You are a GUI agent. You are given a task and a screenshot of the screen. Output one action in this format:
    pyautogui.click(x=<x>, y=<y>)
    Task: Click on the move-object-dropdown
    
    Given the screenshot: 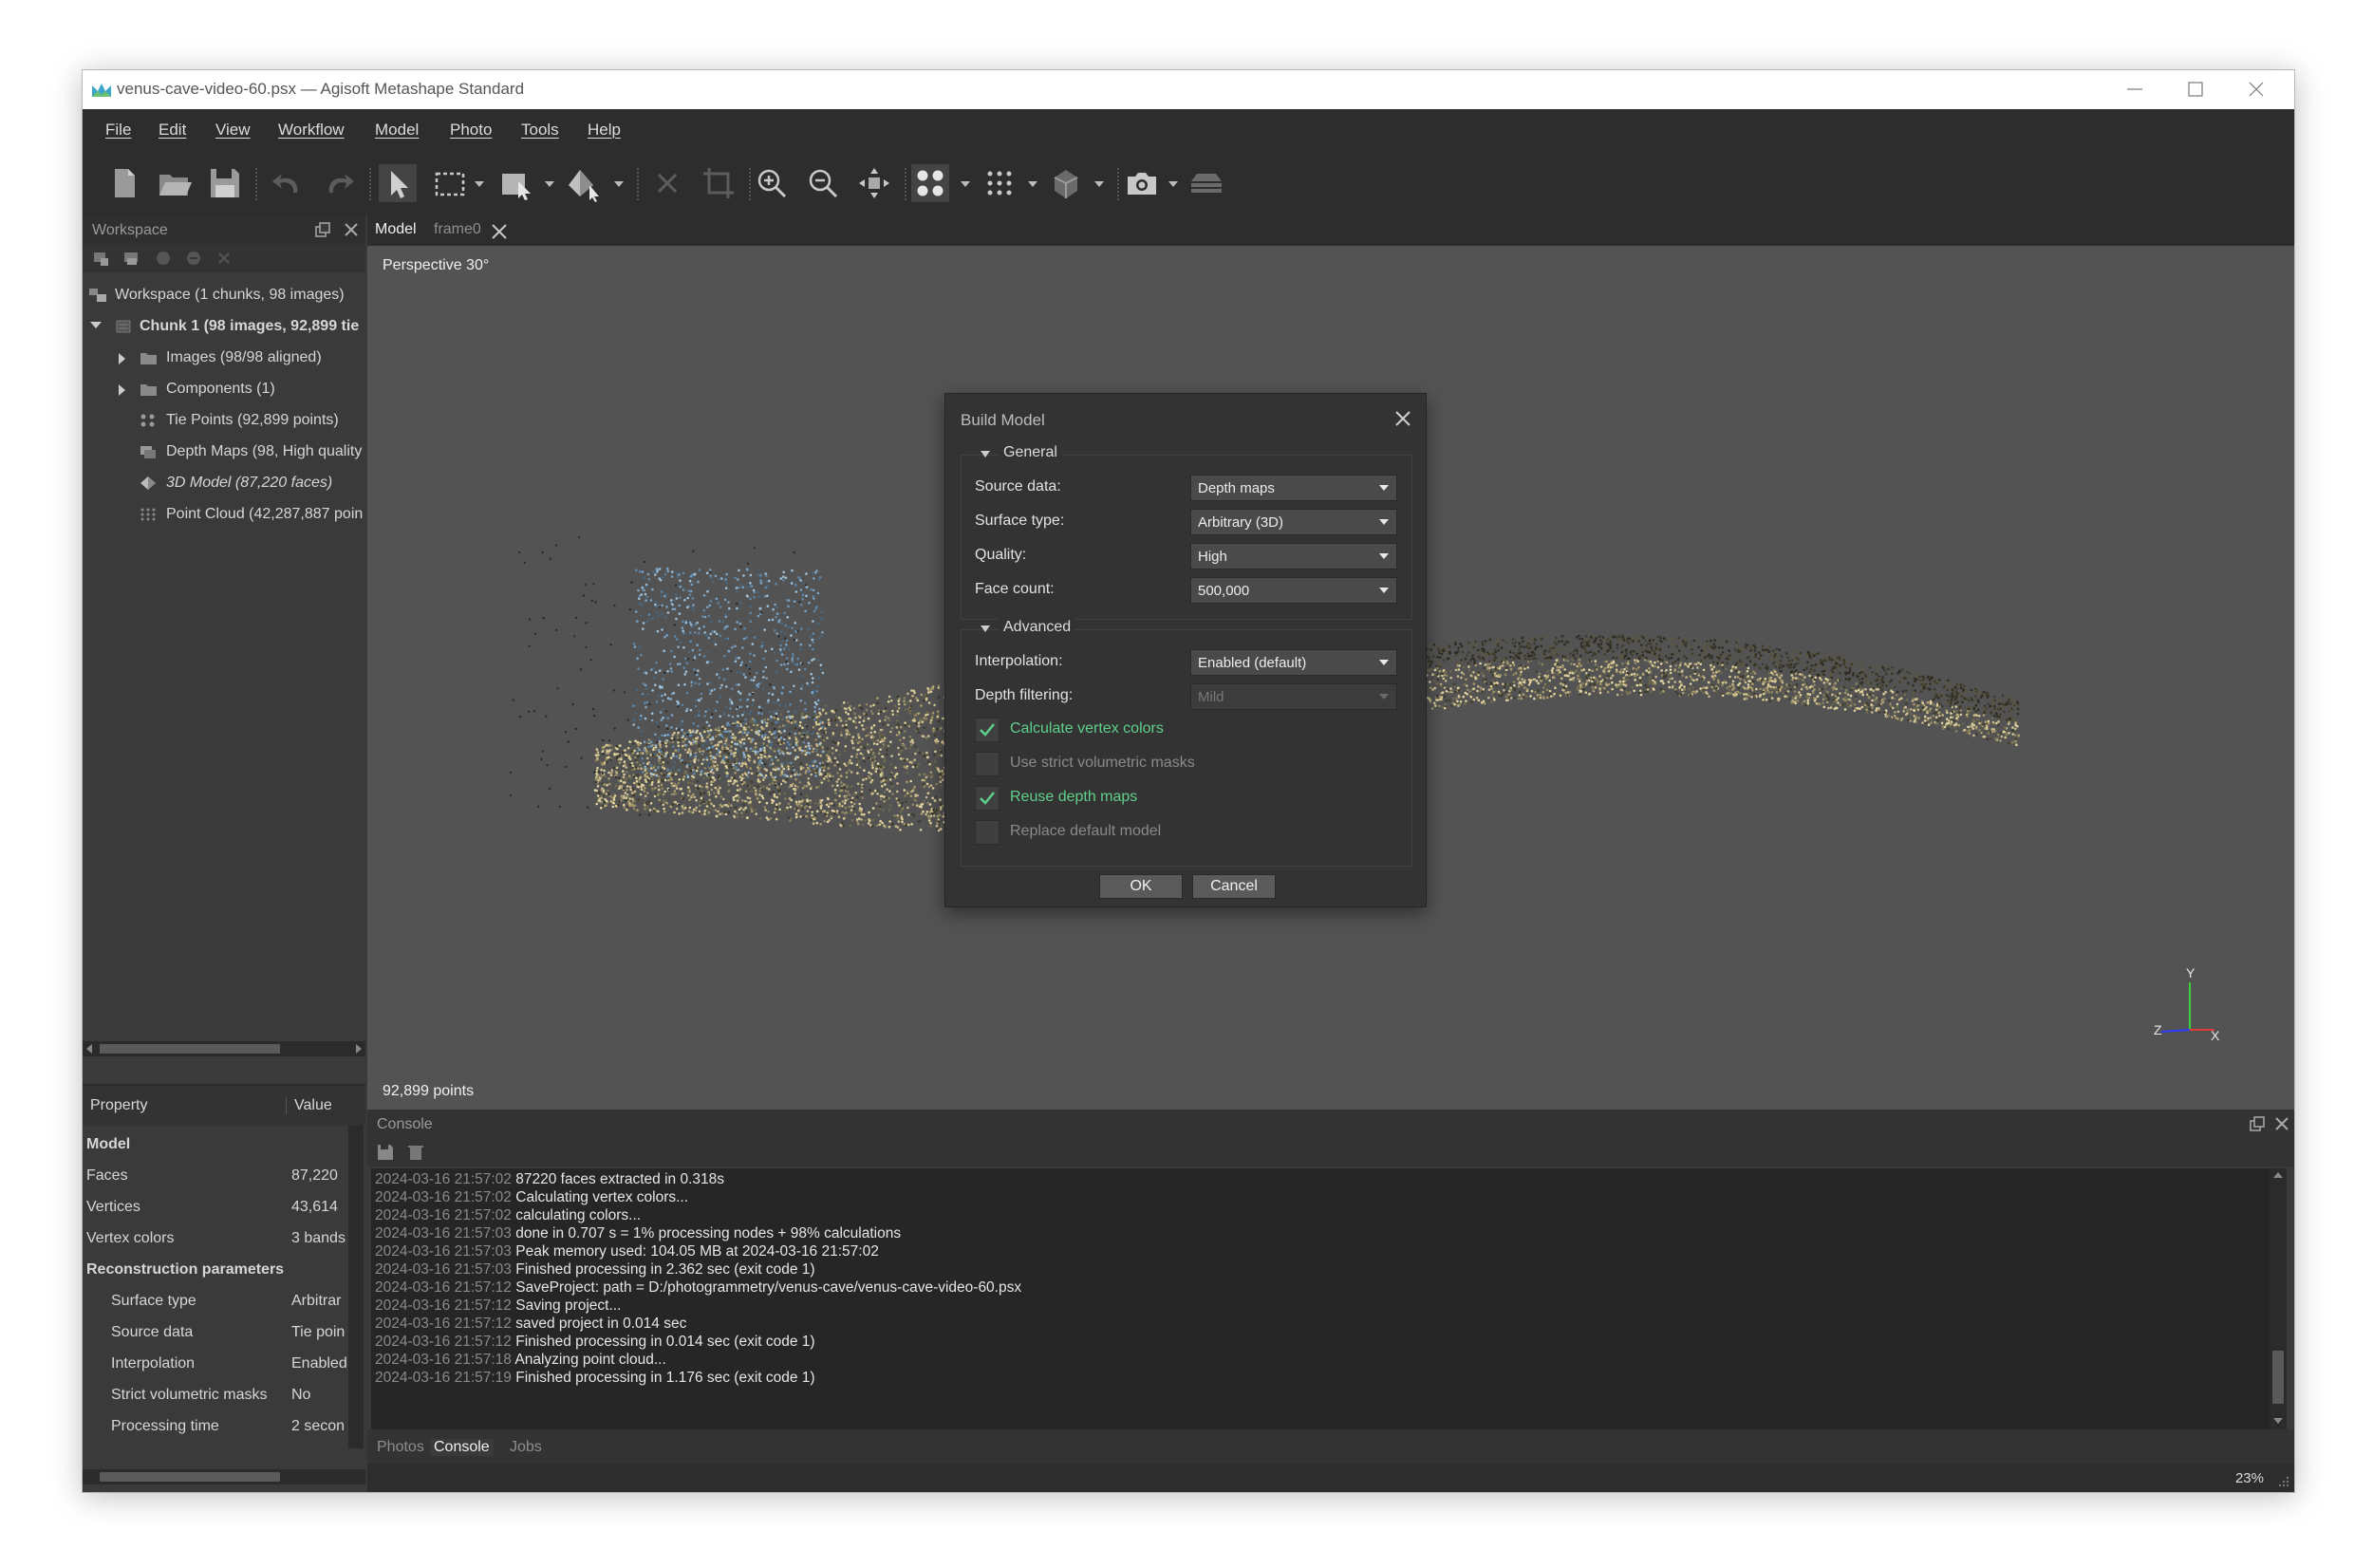 What is the action you would take?
    pyautogui.click(x=619, y=184)
    